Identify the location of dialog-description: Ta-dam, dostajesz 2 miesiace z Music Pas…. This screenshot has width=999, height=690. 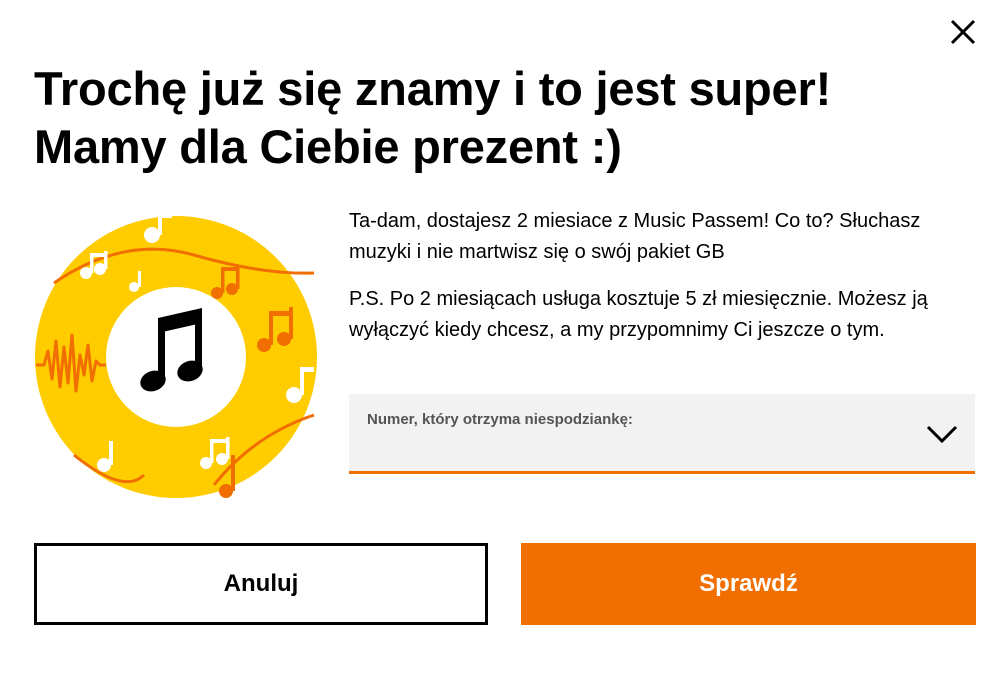
(664, 276).